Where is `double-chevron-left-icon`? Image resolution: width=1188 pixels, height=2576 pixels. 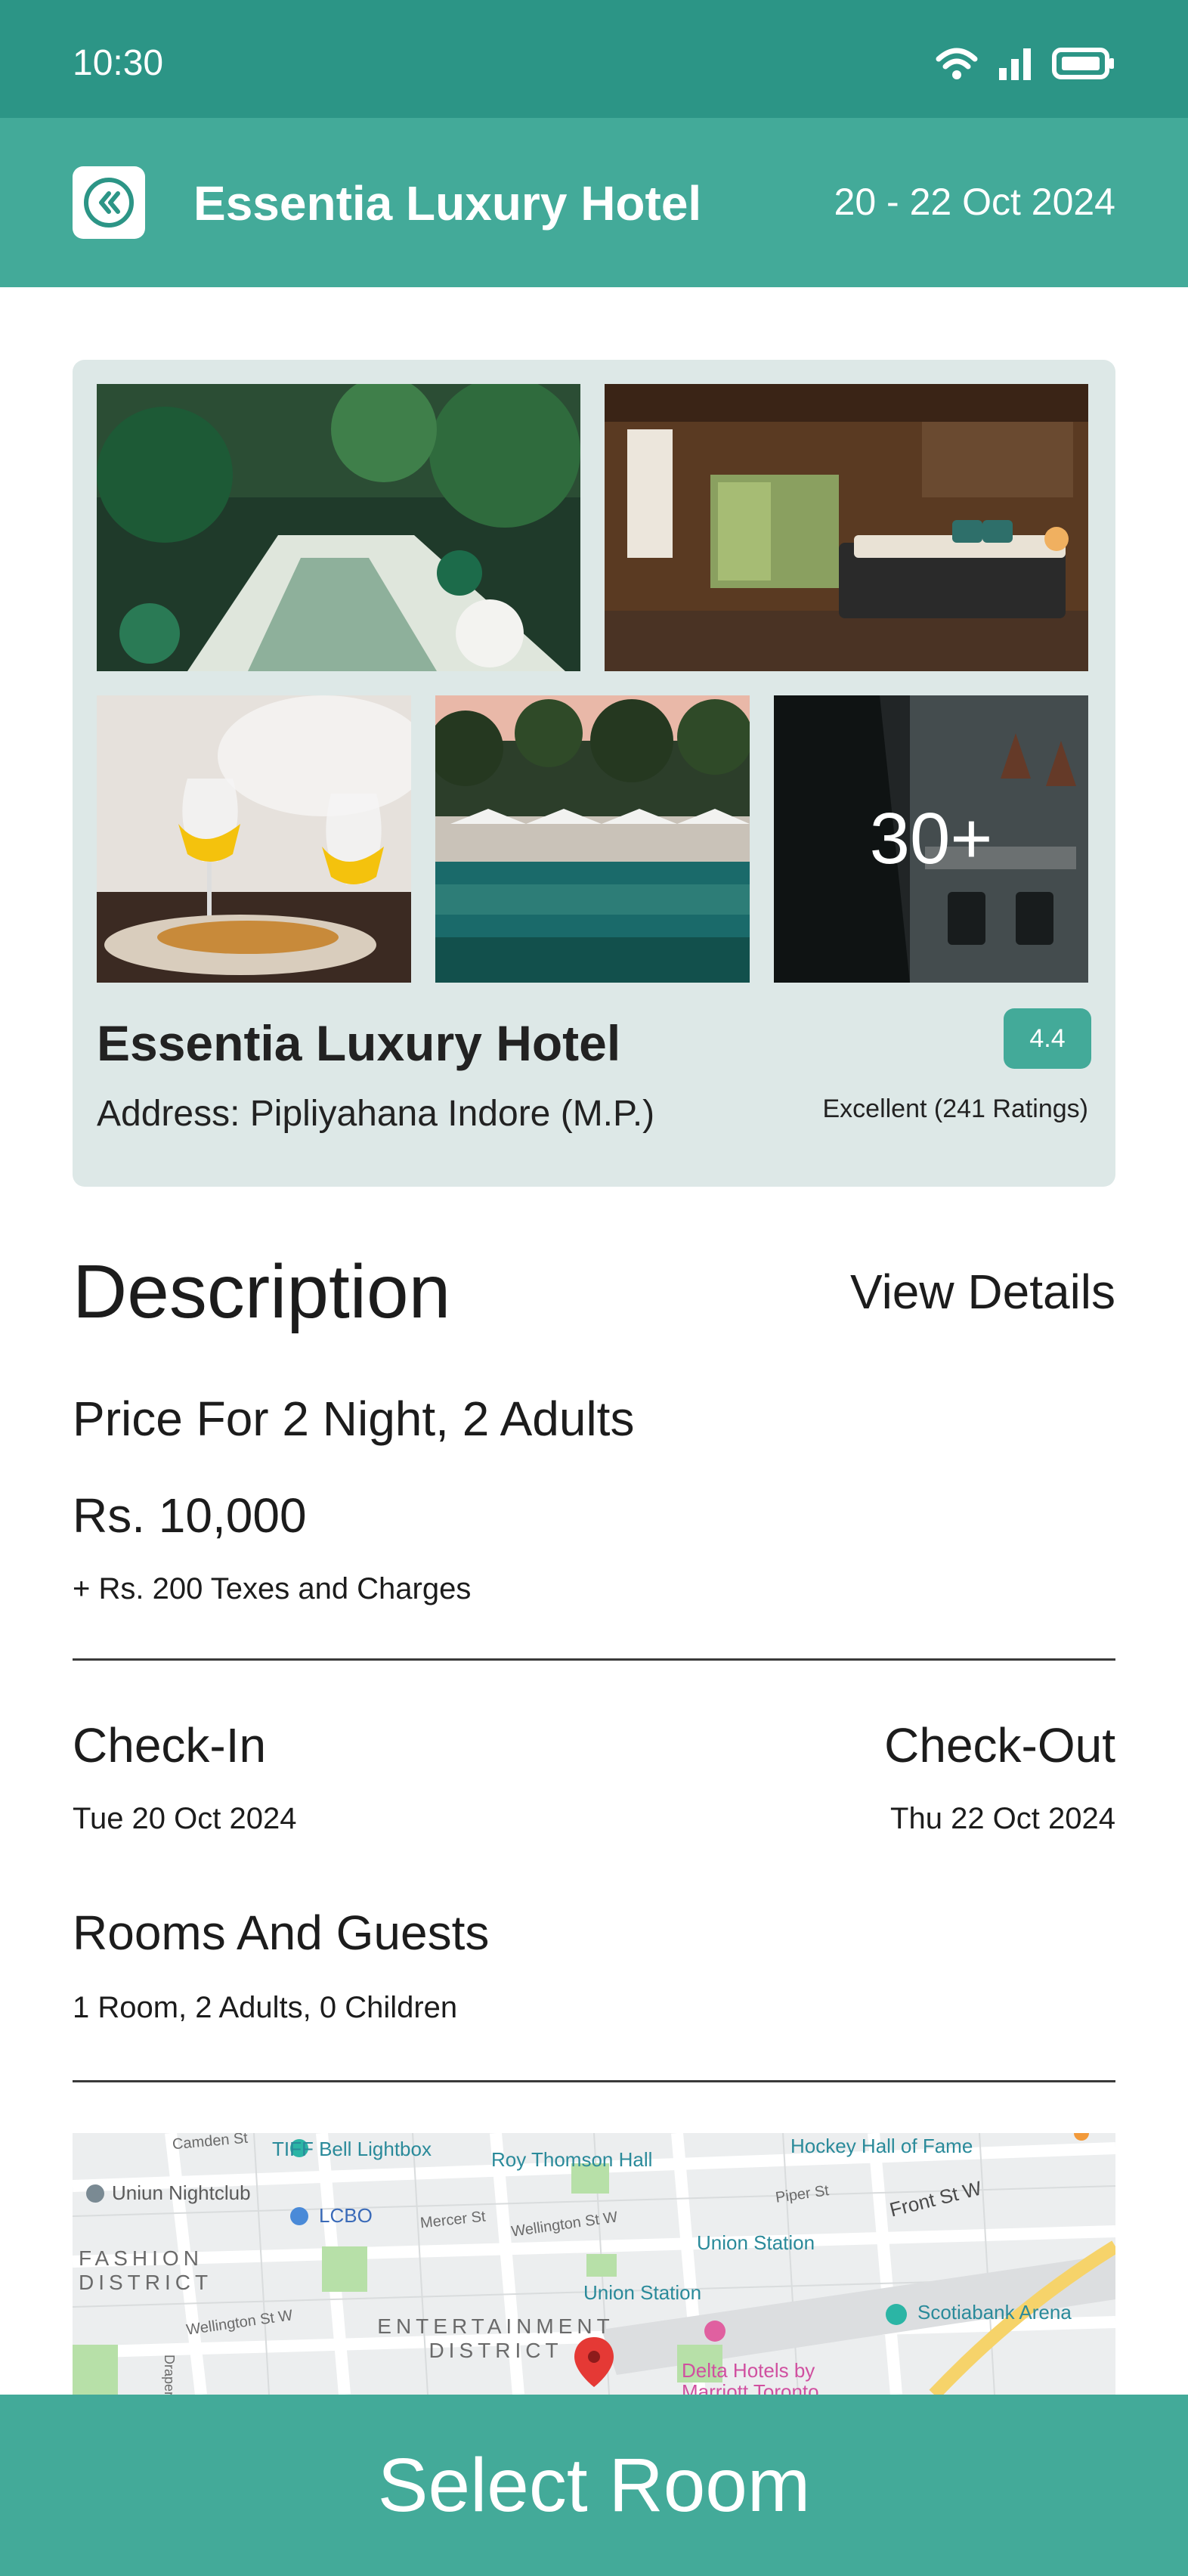
double-chevron-left-icon is located at coordinates (109, 203).